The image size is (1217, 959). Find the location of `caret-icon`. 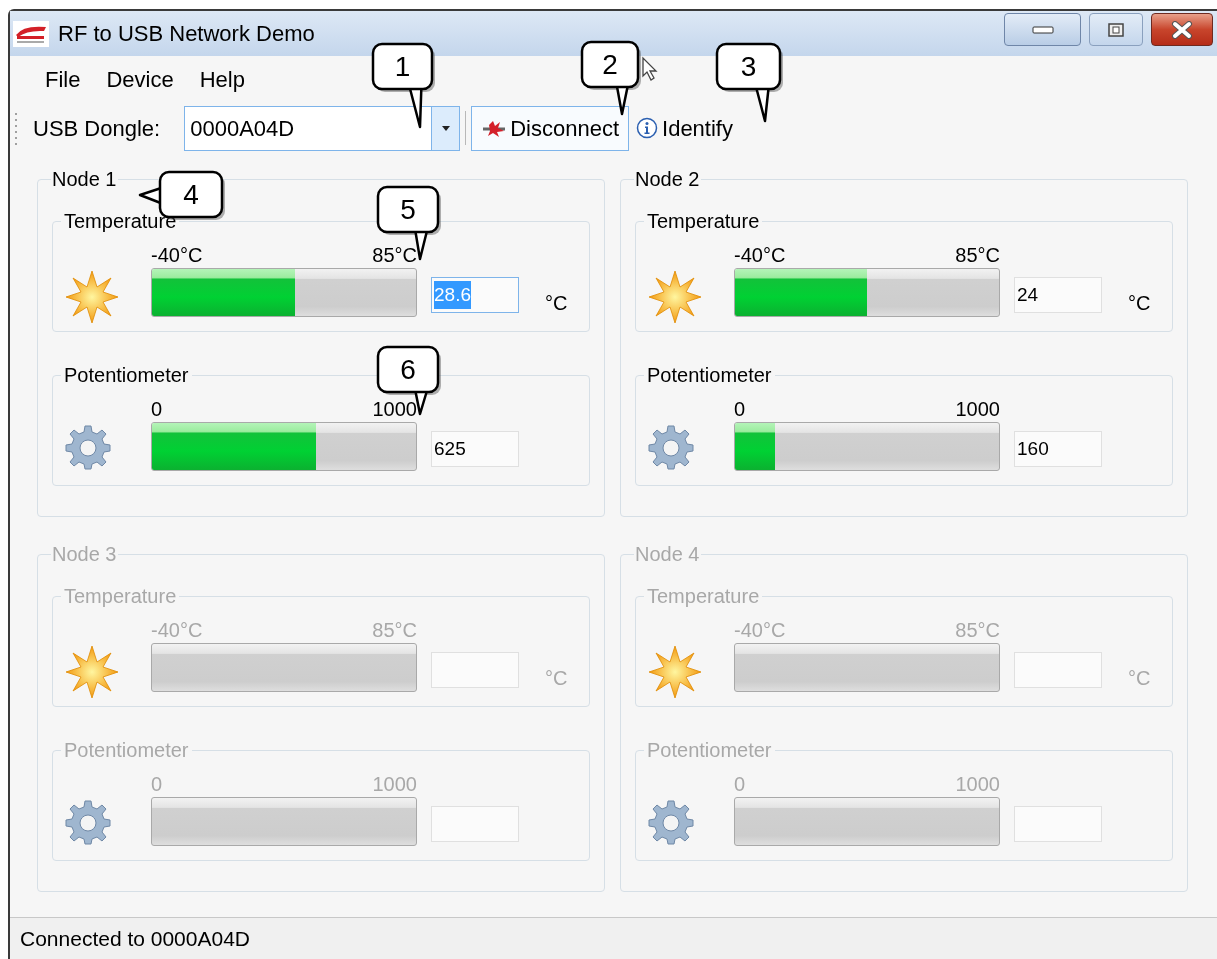

caret-icon is located at coordinates (445, 128).